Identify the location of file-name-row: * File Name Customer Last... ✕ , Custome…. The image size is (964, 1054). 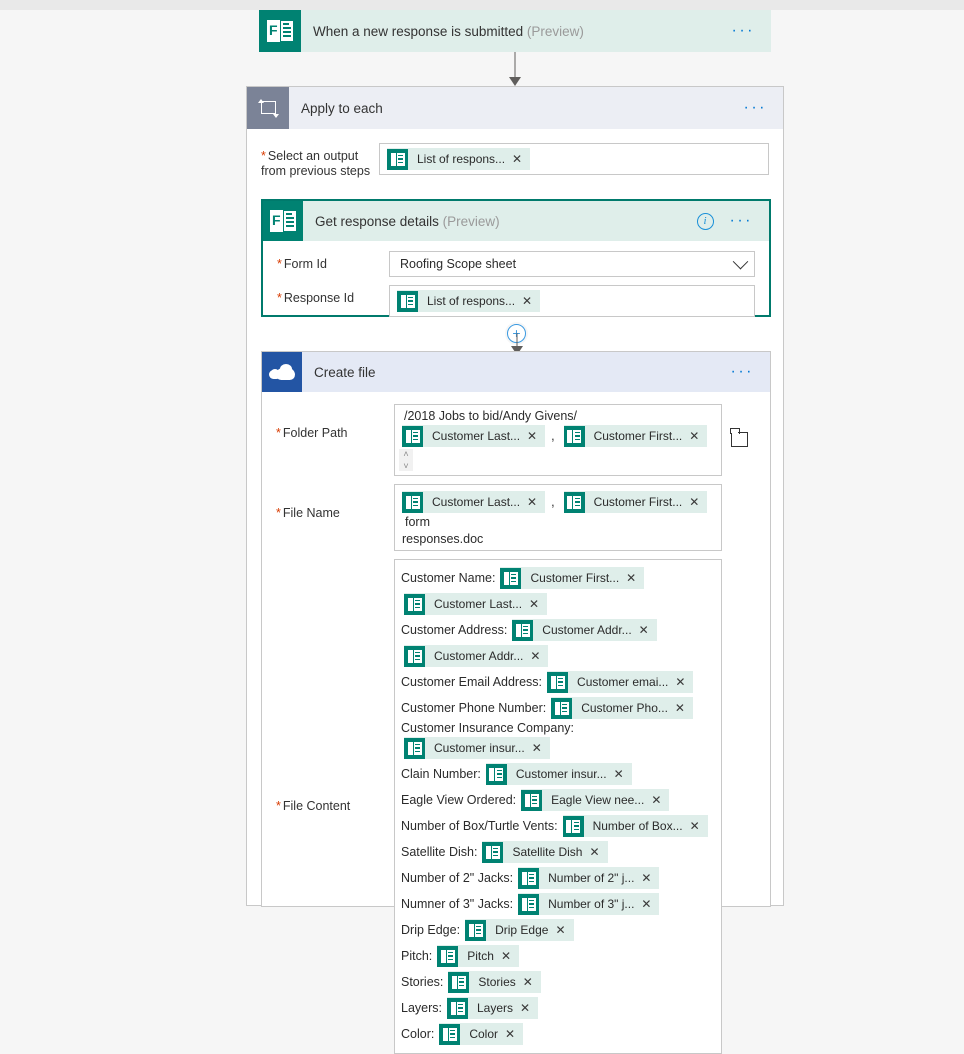
(516, 517).